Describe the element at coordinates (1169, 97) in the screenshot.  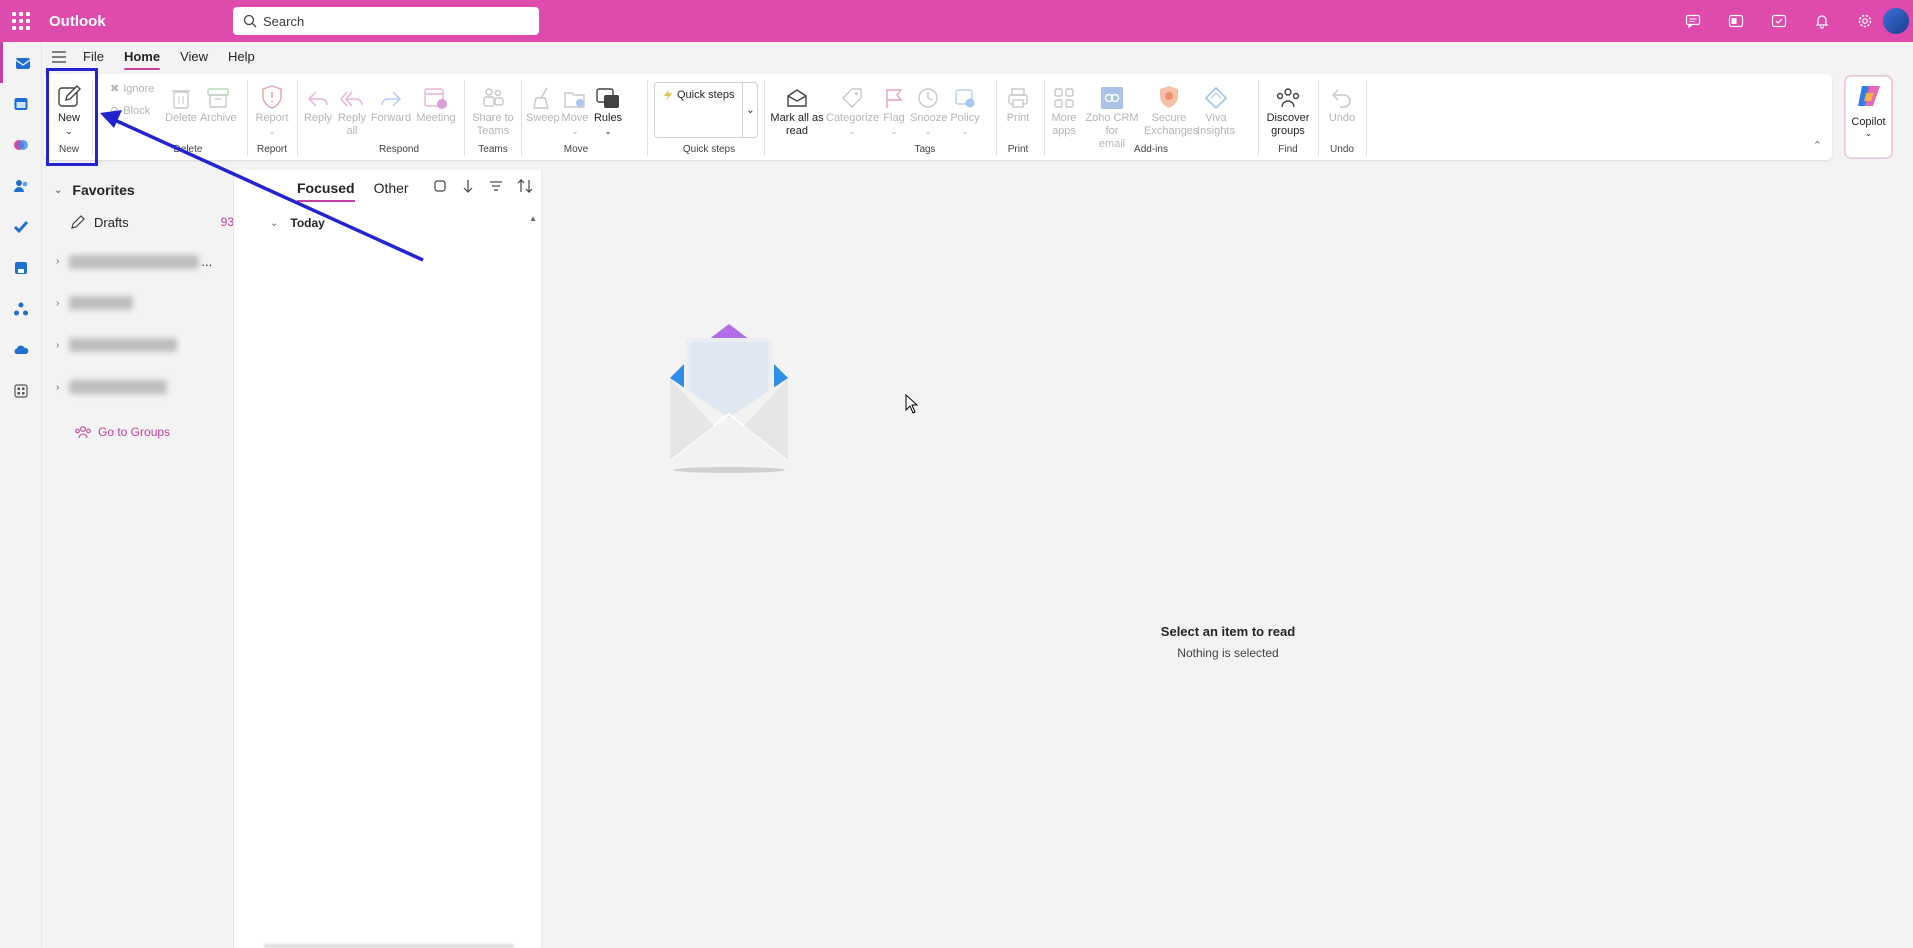
I see `secure-exchanges-icon` at that location.